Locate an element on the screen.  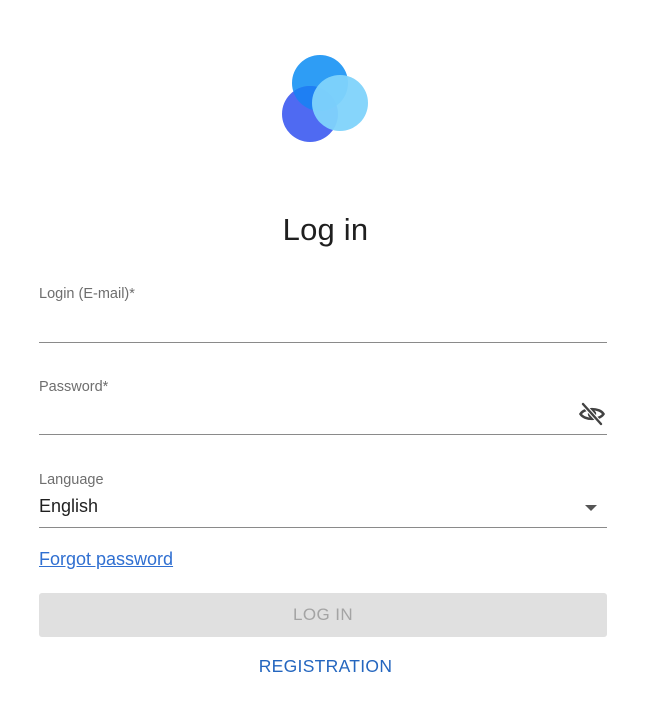
app-logo is located at coordinates (325, 98).